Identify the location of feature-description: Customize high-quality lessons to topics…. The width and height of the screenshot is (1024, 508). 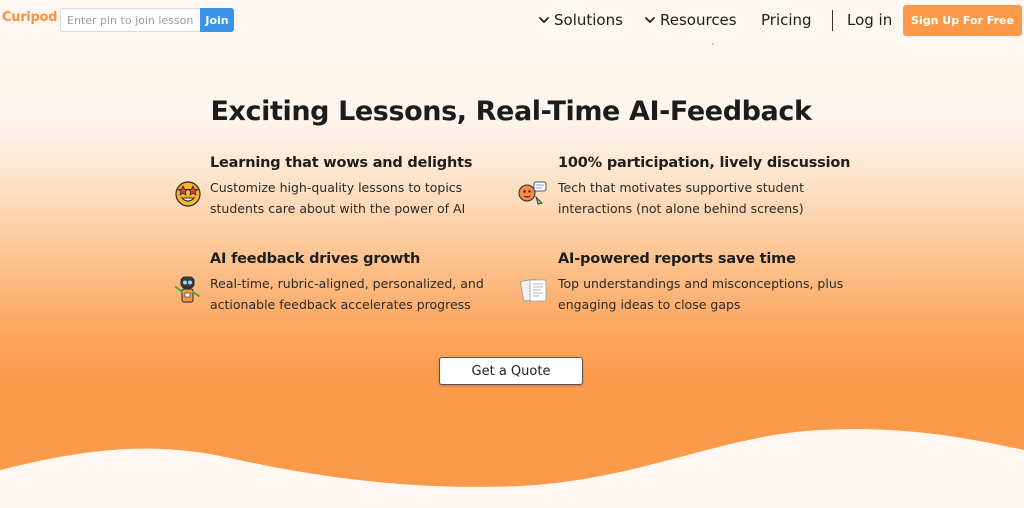
(338, 198).